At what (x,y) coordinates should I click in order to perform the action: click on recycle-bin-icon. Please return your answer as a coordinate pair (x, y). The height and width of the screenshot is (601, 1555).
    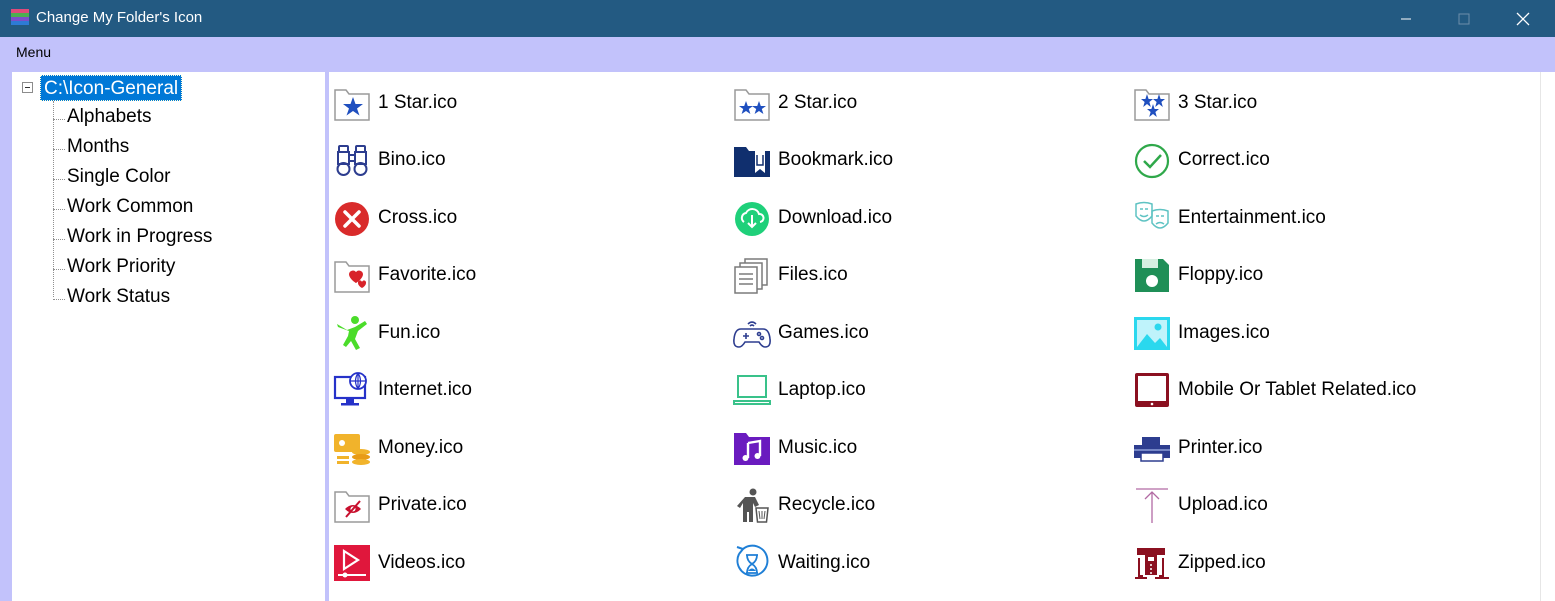
    Looking at the image, I should click on (753, 505).